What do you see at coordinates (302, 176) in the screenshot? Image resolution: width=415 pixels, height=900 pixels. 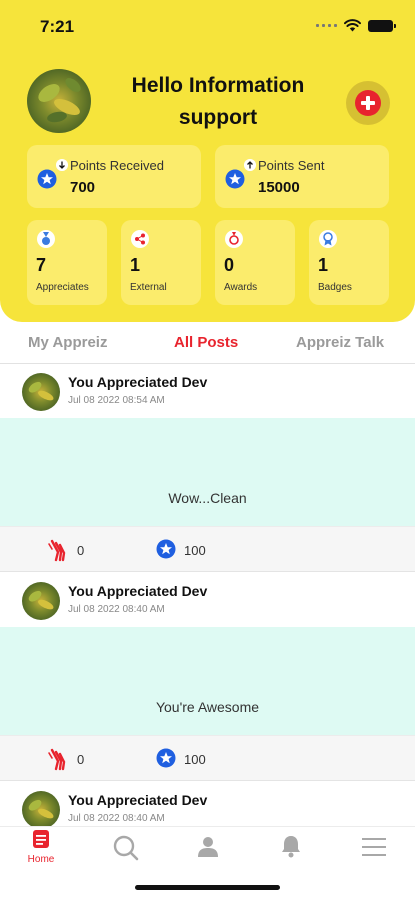 I see `points-sent-card: Points Sent 15000` at bounding box center [302, 176].